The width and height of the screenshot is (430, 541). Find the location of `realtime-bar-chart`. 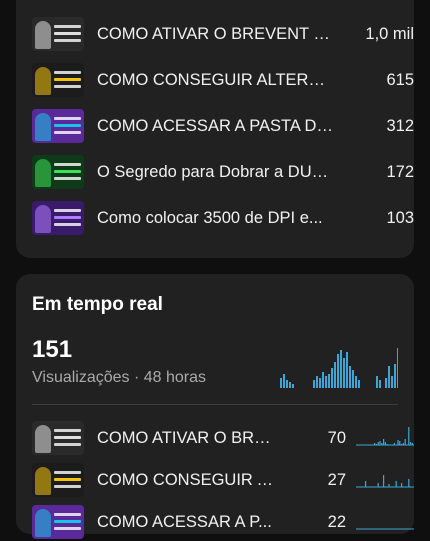

realtime-bar-chart is located at coordinates (339, 368).